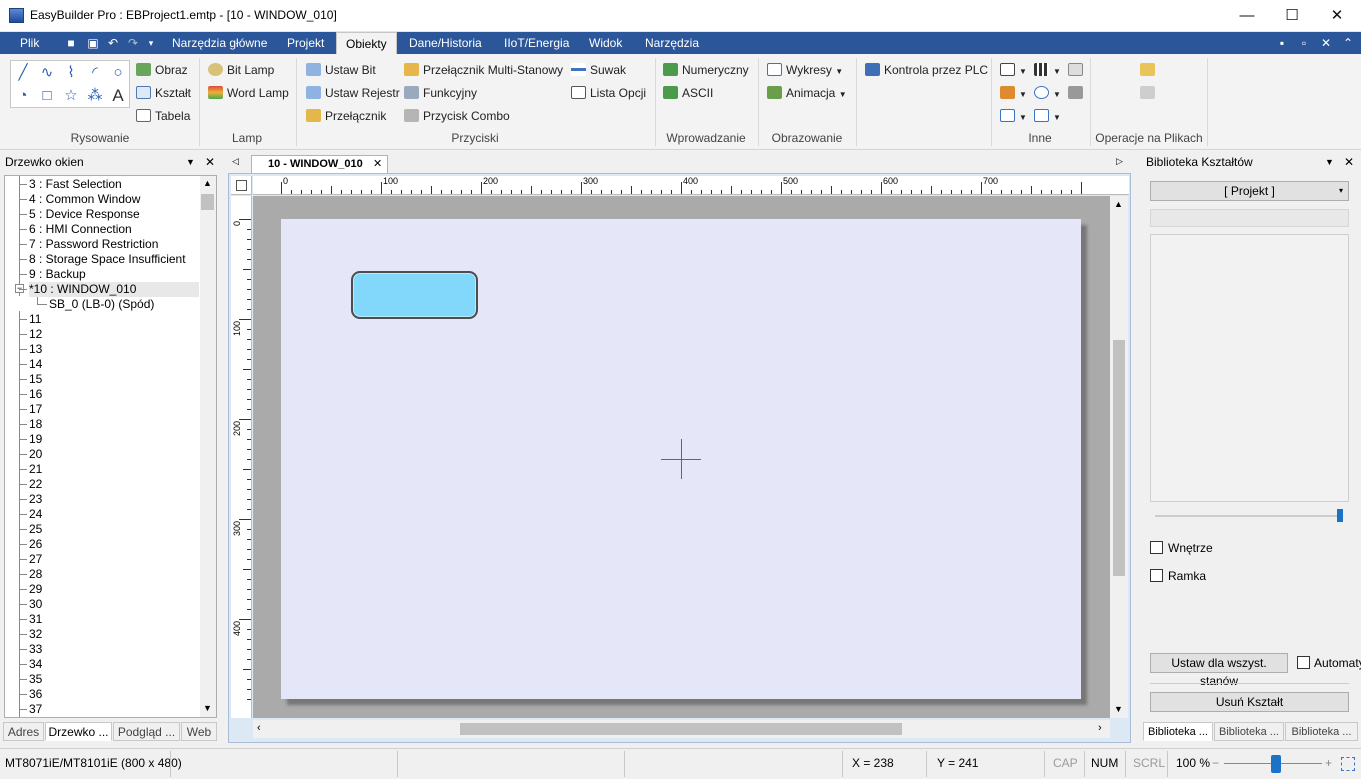  What do you see at coordinates (35, 529) in the screenshot?
I see `tree-item: 25` at bounding box center [35, 529].